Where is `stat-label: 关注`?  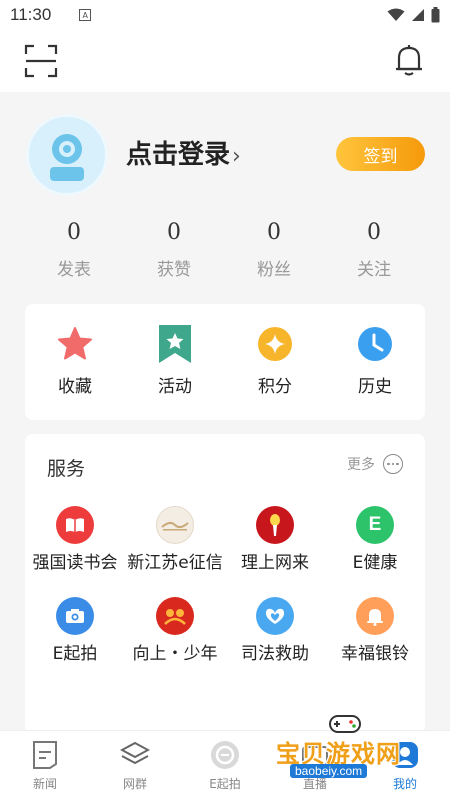
stat-label: 关注 is located at coordinates (374, 270).